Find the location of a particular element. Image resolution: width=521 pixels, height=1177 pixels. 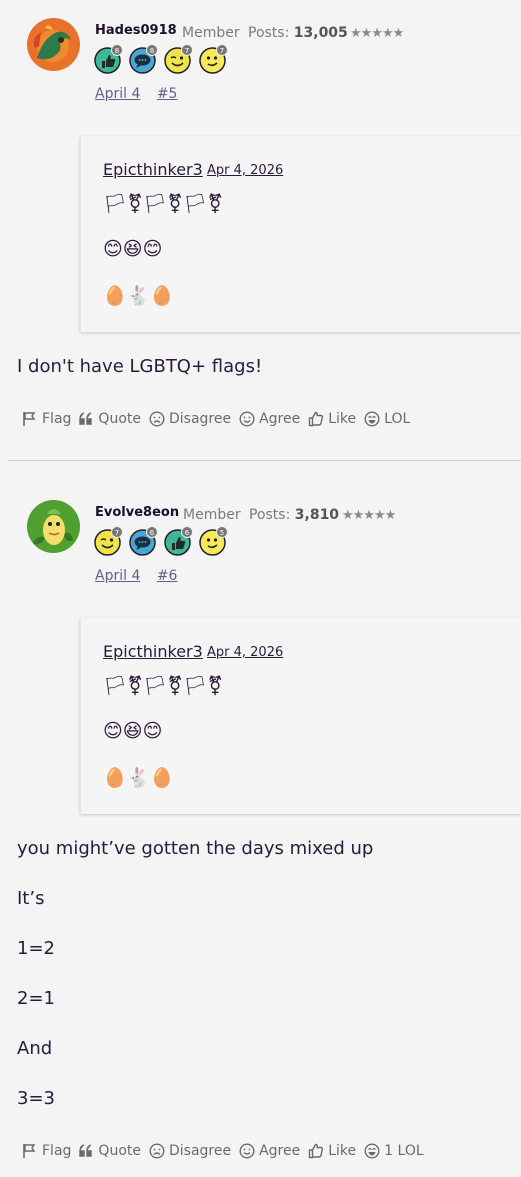

post-body-line: 2=1 is located at coordinates (36, 998).